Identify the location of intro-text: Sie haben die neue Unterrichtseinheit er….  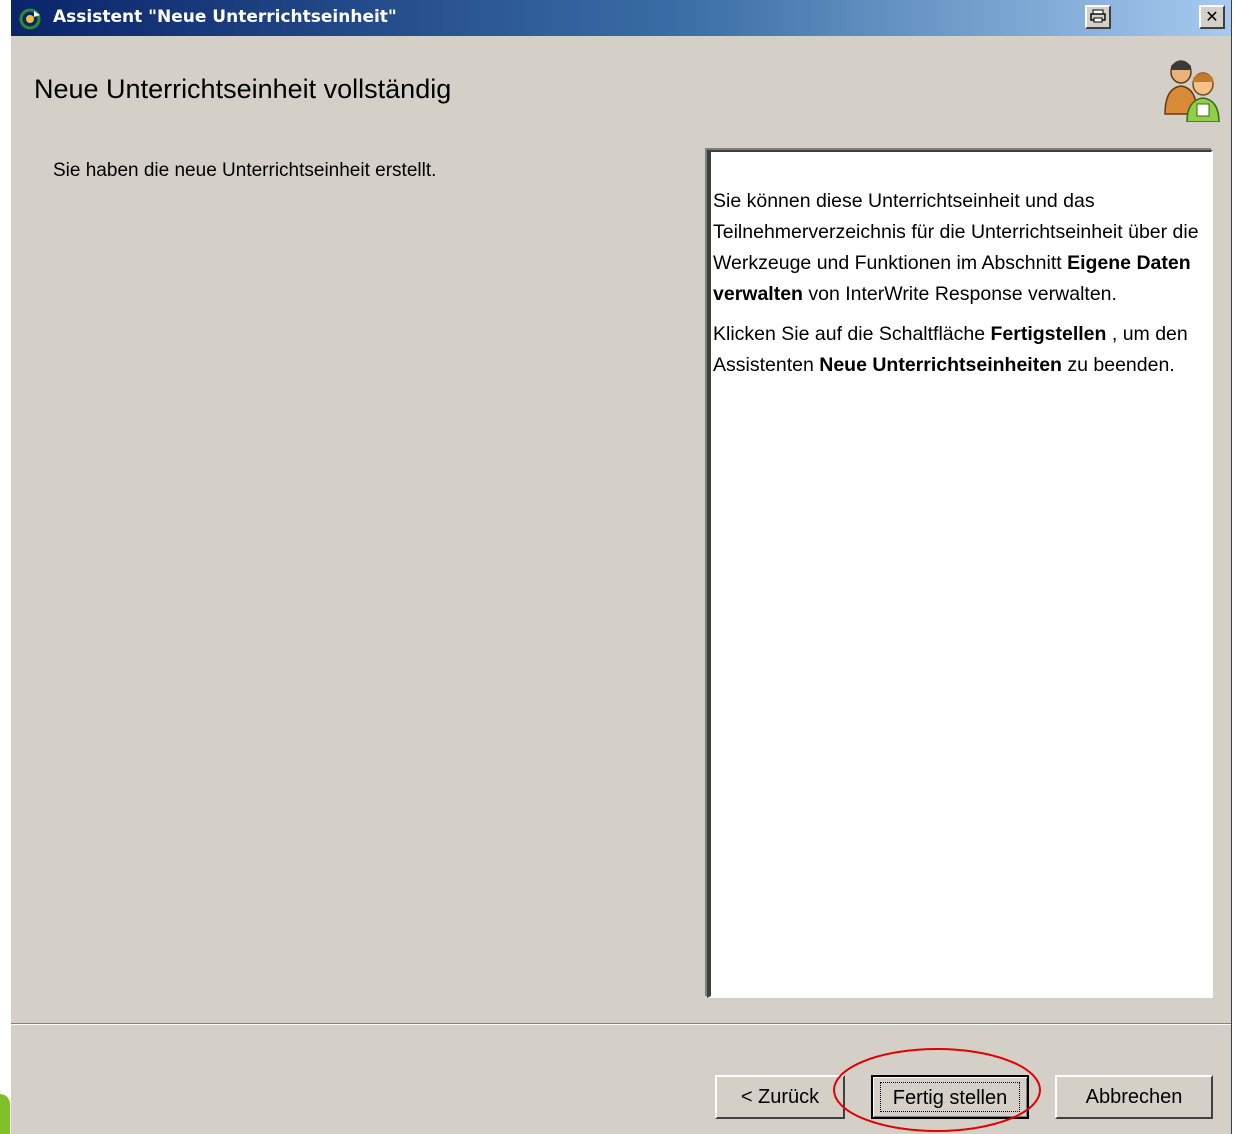
(245, 170).